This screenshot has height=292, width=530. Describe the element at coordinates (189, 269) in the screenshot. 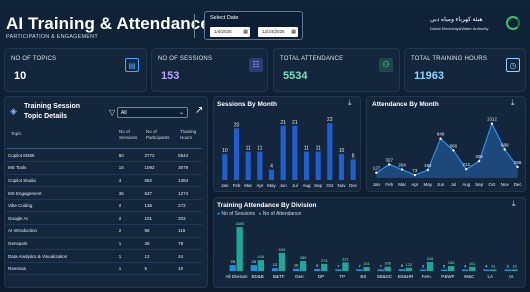

I see `value-cell: 10` at that location.